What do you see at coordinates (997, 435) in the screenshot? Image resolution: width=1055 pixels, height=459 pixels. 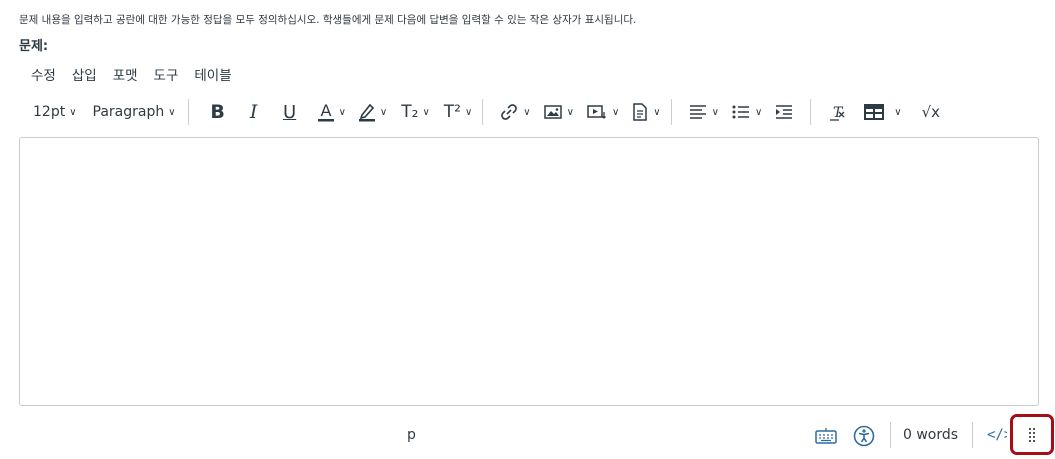 I see `html-editor-toggle: </>` at bounding box center [997, 435].